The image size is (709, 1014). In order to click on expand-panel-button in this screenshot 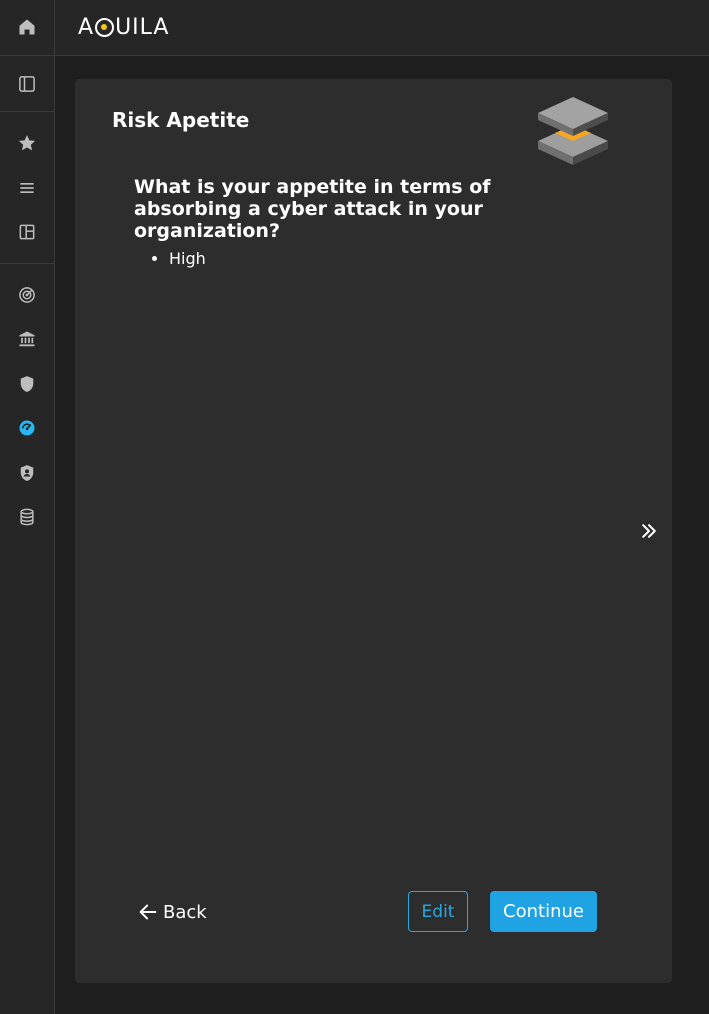, I will do `click(649, 531)`.